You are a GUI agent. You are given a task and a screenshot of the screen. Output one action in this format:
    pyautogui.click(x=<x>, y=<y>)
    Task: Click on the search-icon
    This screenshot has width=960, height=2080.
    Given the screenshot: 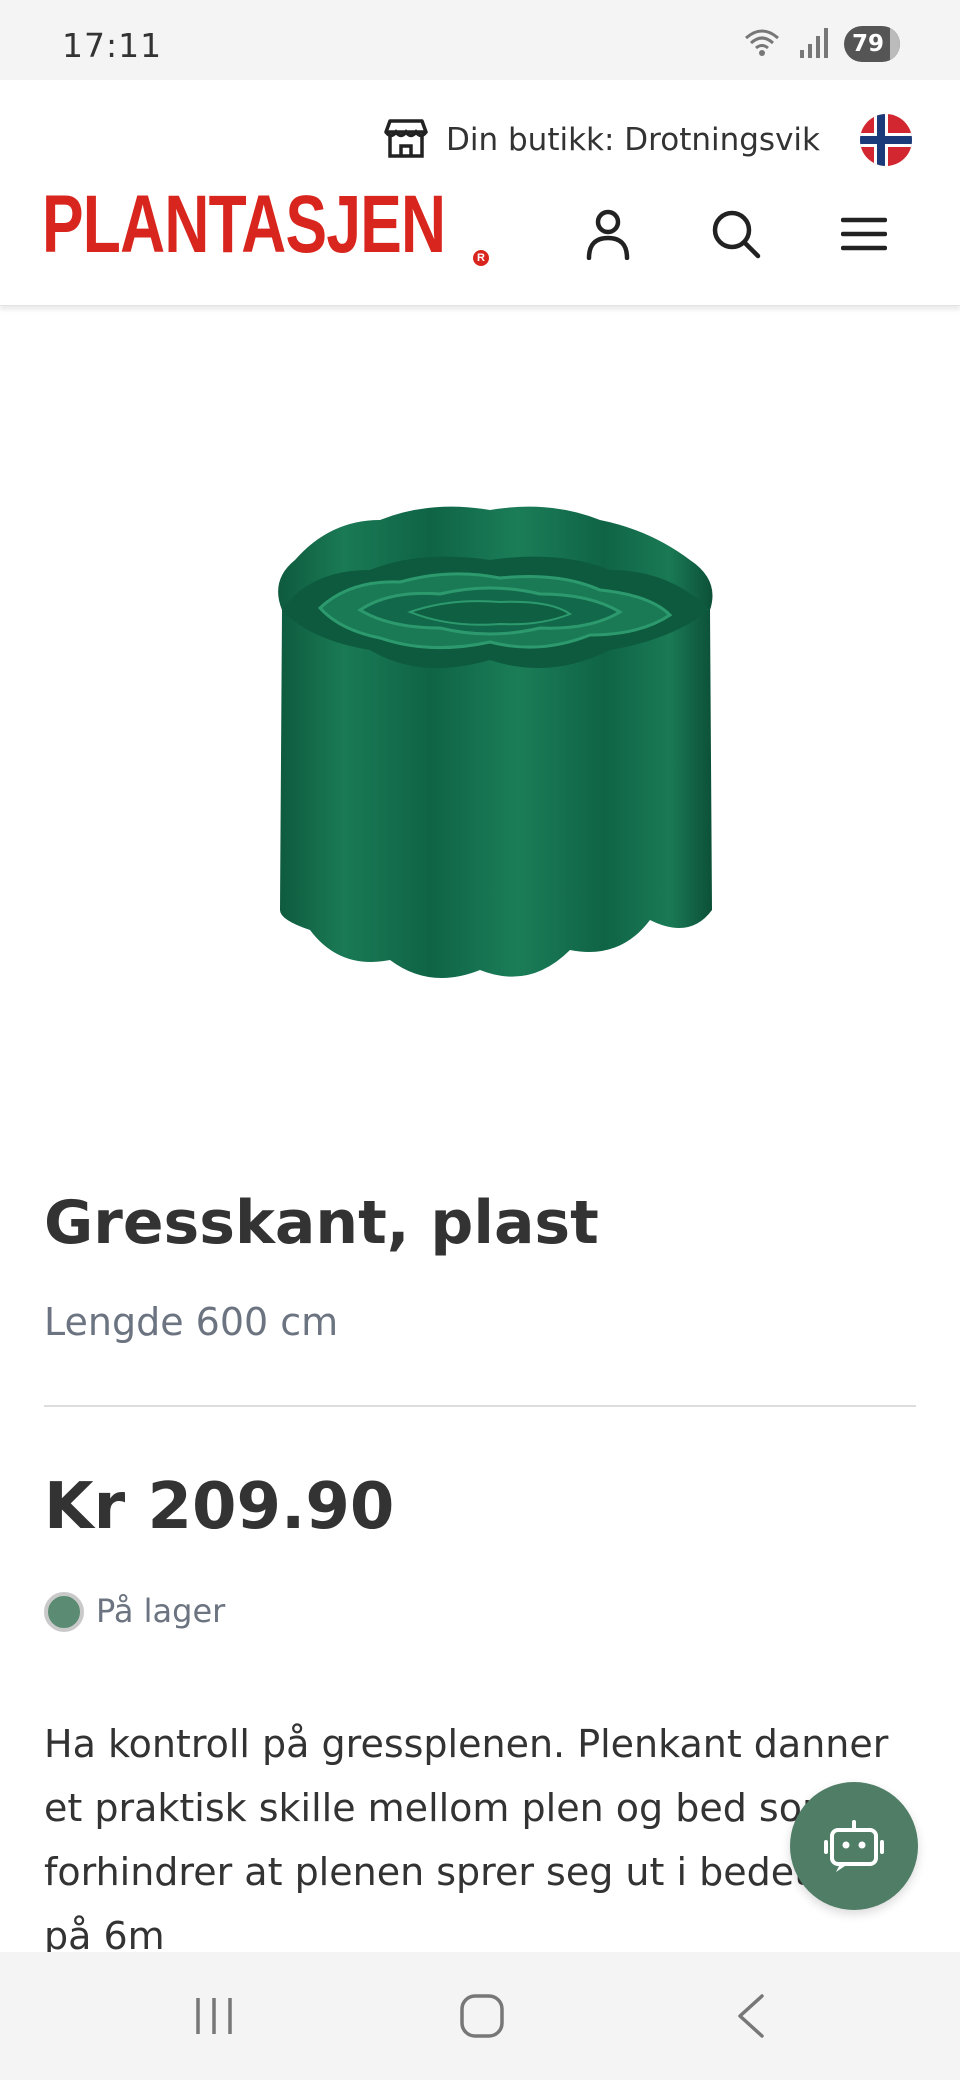 What is the action you would take?
    pyautogui.click(x=736, y=234)
    